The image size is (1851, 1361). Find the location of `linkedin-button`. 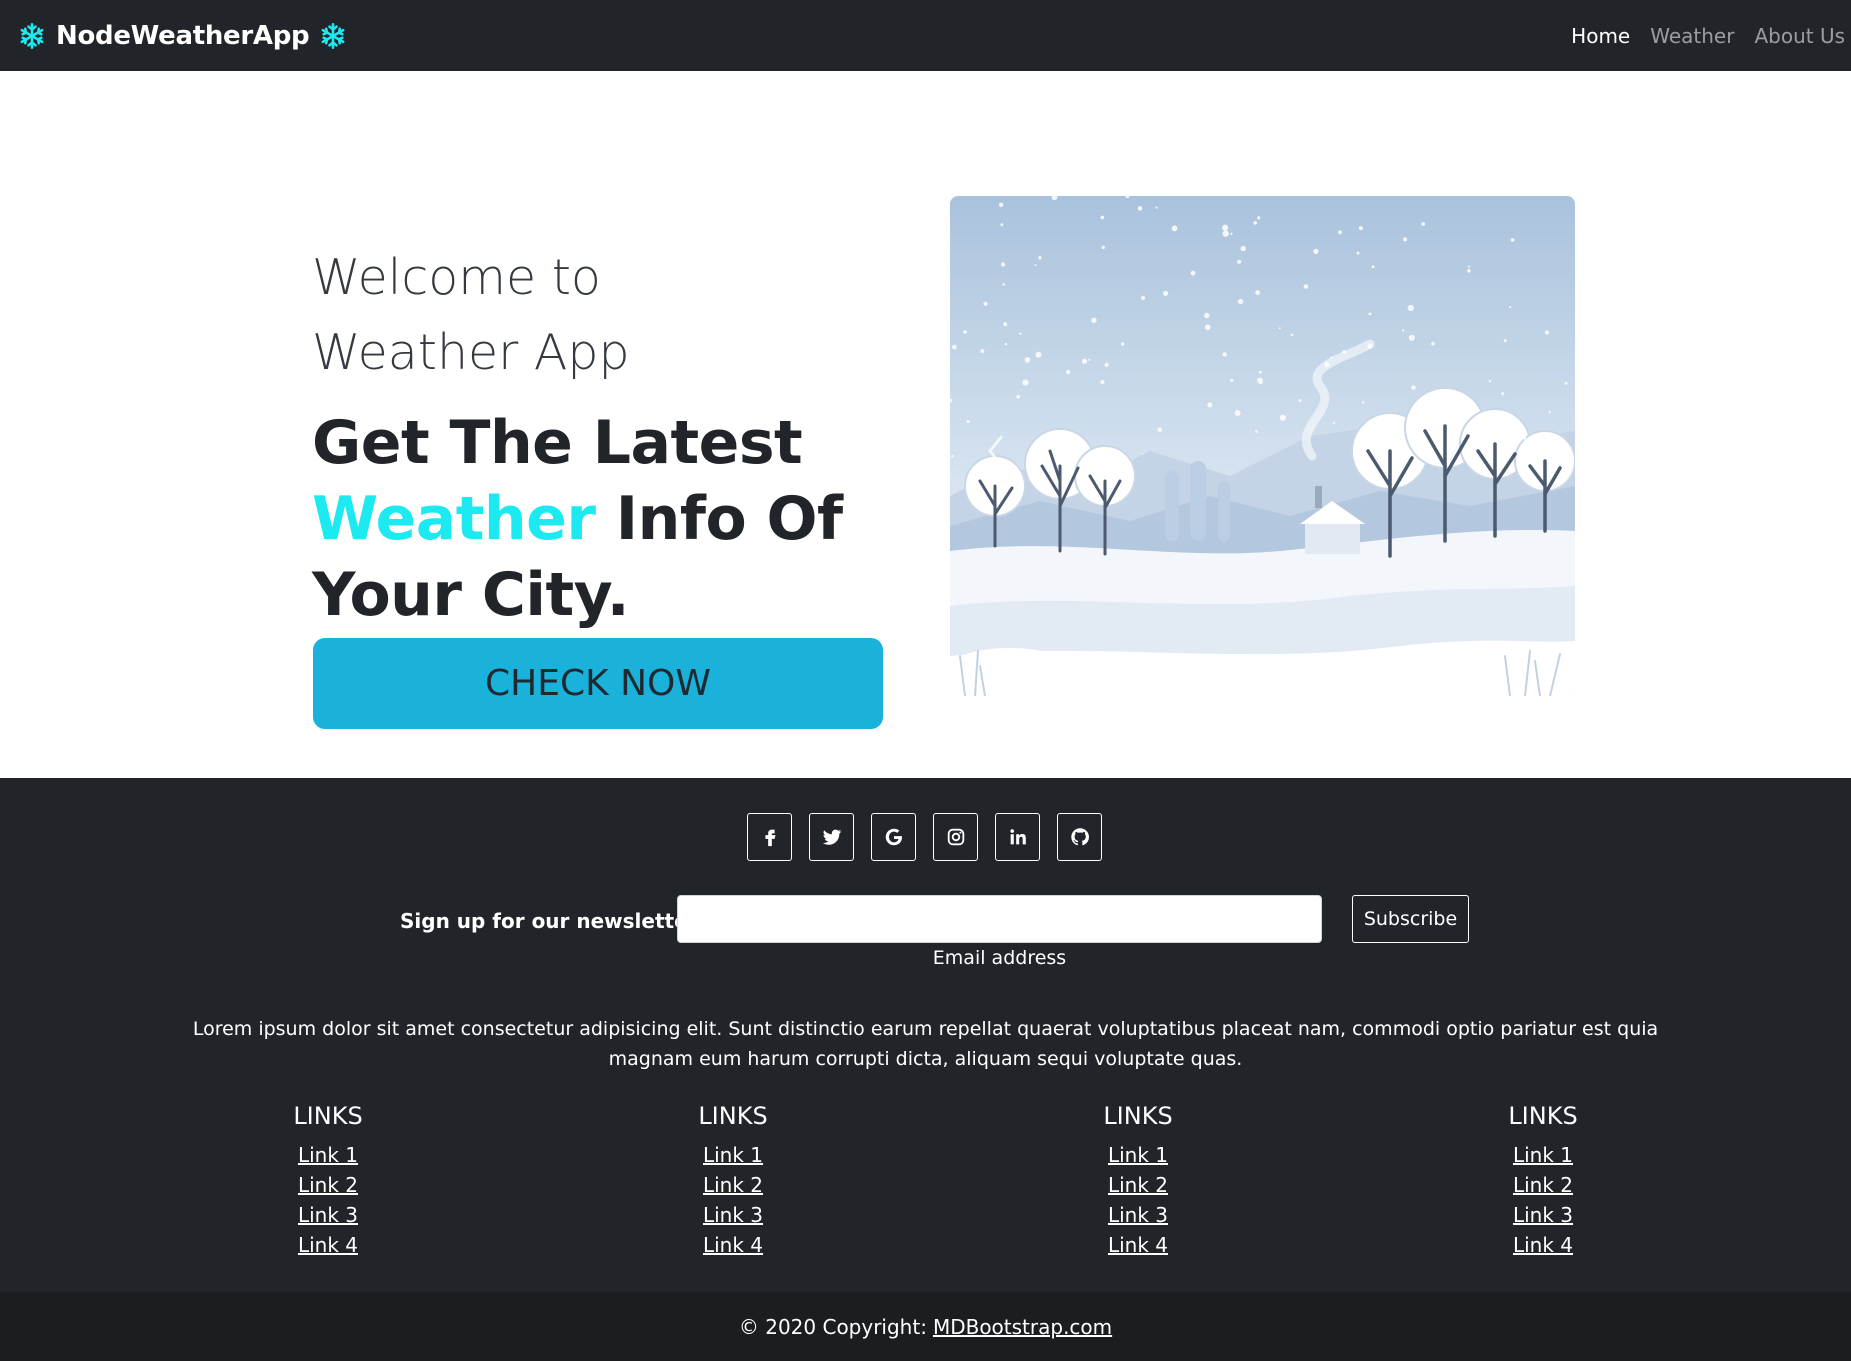

linkedin-button is located at coordinates (1017, 837).